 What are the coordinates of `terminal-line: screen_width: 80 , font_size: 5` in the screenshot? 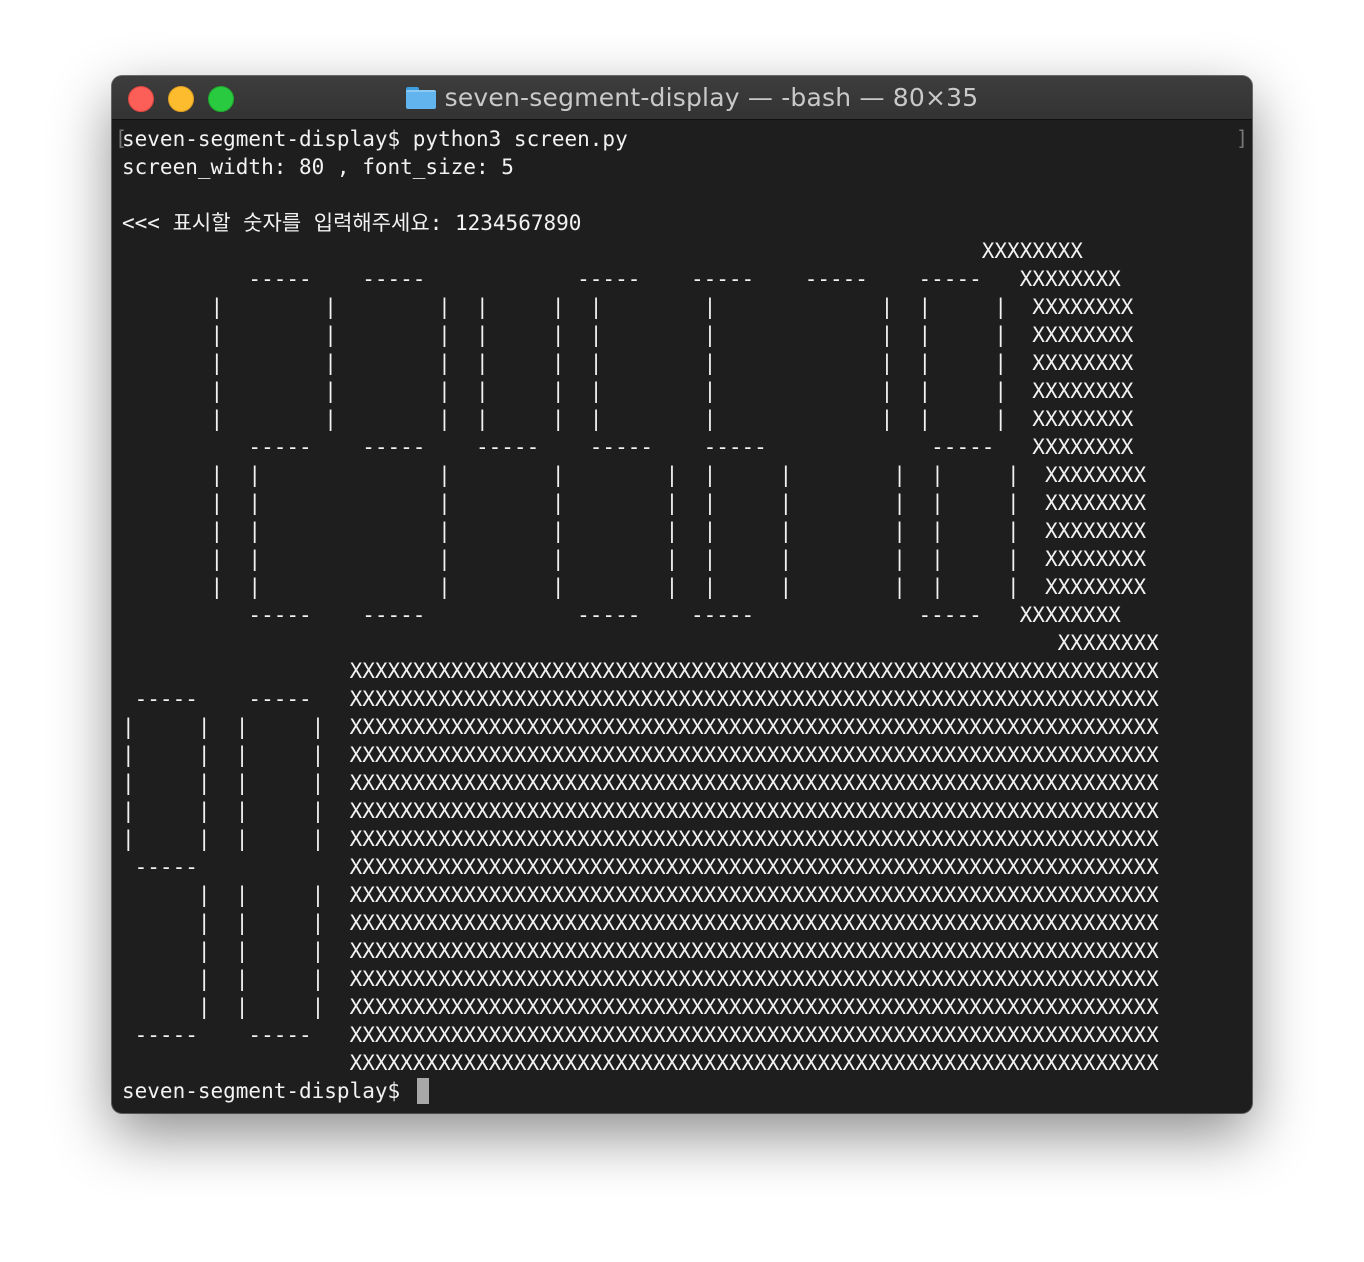 It's located at (318, 167).